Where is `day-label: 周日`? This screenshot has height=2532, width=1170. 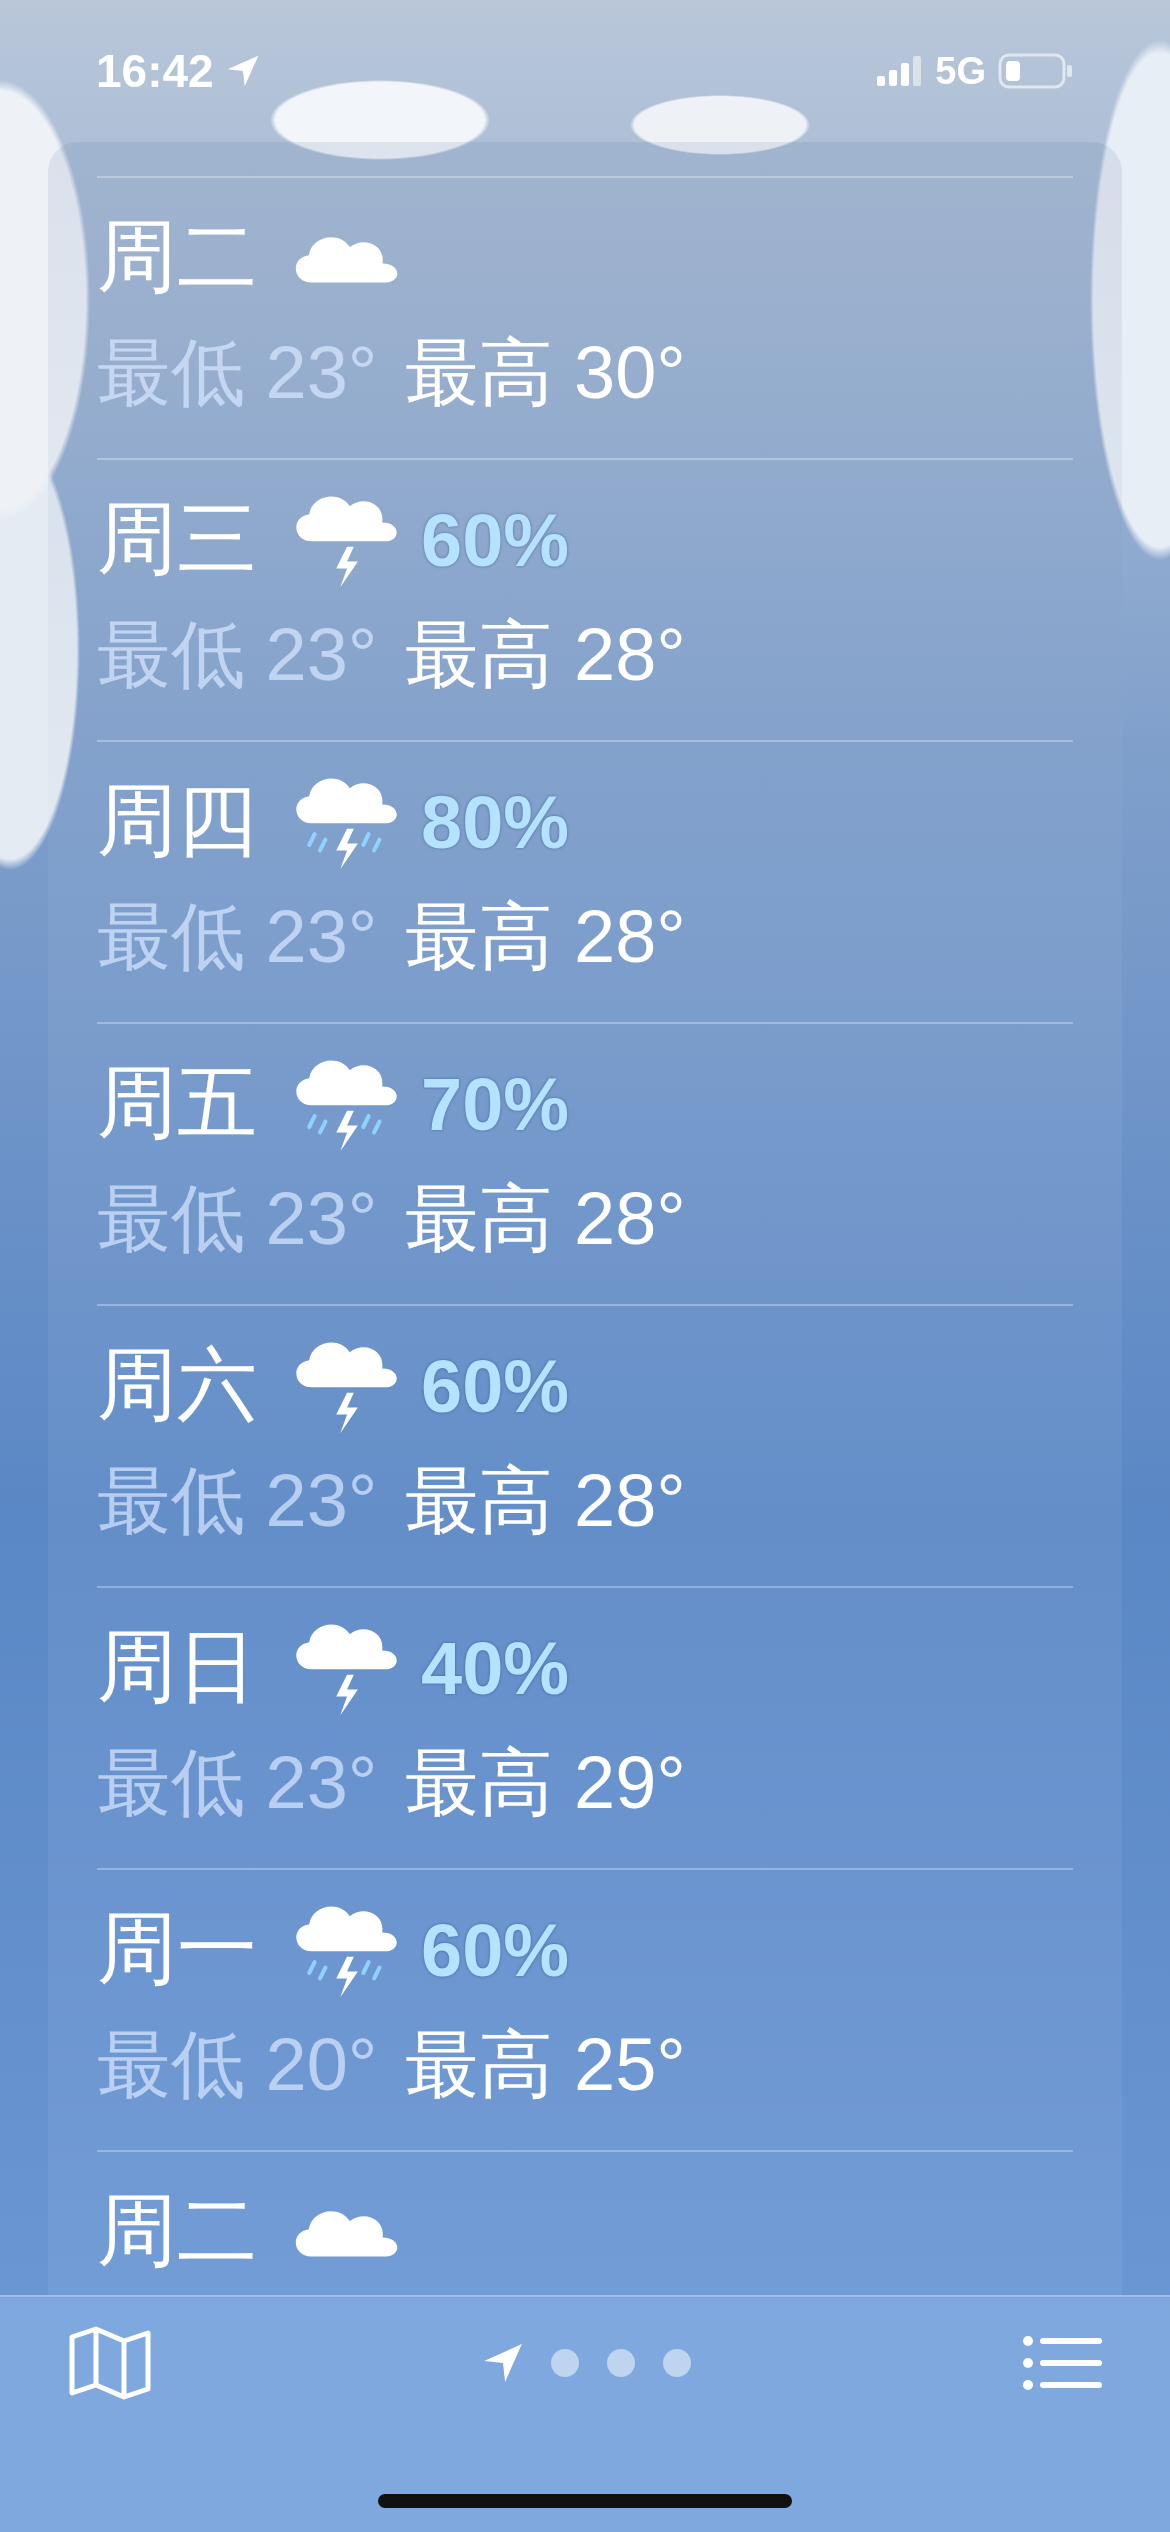
day-label: 周日 is located at coordinates (177, 1667).